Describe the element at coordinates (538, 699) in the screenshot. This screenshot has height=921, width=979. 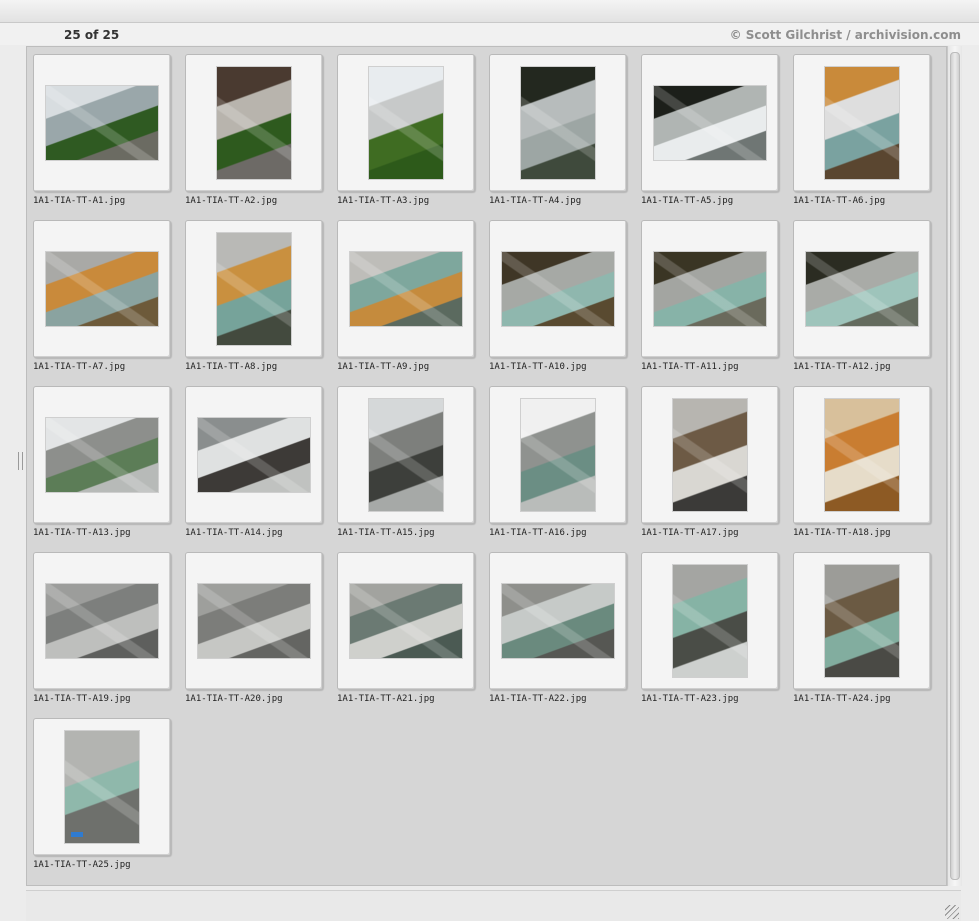
I see `thumbnail-filename: 1A1-TIA-TT-A22.jpg` at that location.